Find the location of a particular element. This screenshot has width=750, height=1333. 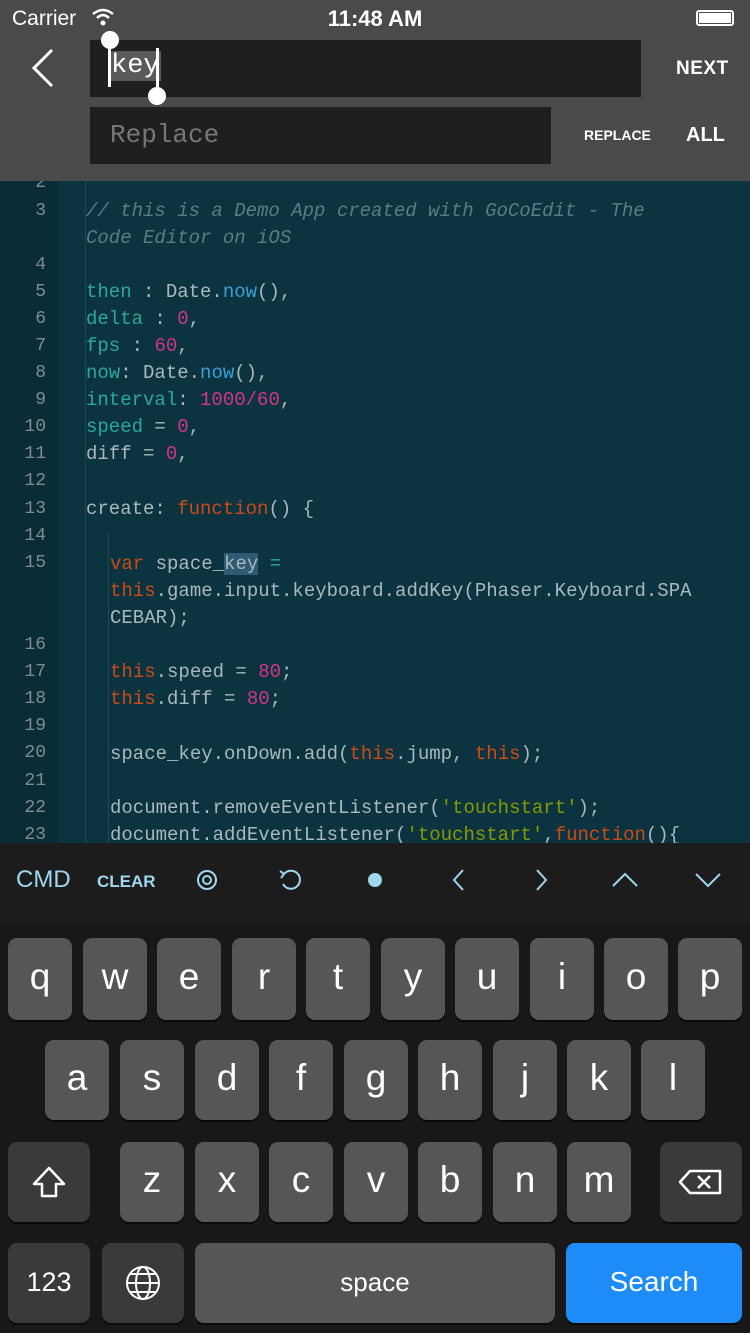

line-number: 8 is located at coordinates (40, 373).